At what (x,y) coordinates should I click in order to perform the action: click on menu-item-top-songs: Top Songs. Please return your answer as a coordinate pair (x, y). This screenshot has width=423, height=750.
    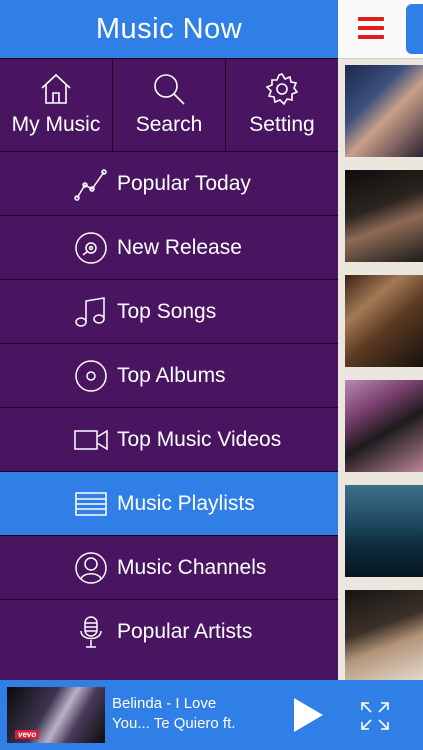
    Looking at the image, I should click on (169, 311).